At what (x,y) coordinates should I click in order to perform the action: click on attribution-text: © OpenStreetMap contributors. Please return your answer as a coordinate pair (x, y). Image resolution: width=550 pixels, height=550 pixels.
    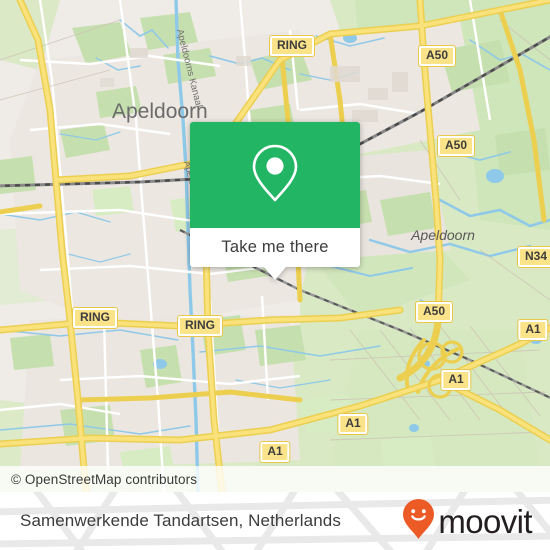
    Looking at the image, I should click on (104, 479).